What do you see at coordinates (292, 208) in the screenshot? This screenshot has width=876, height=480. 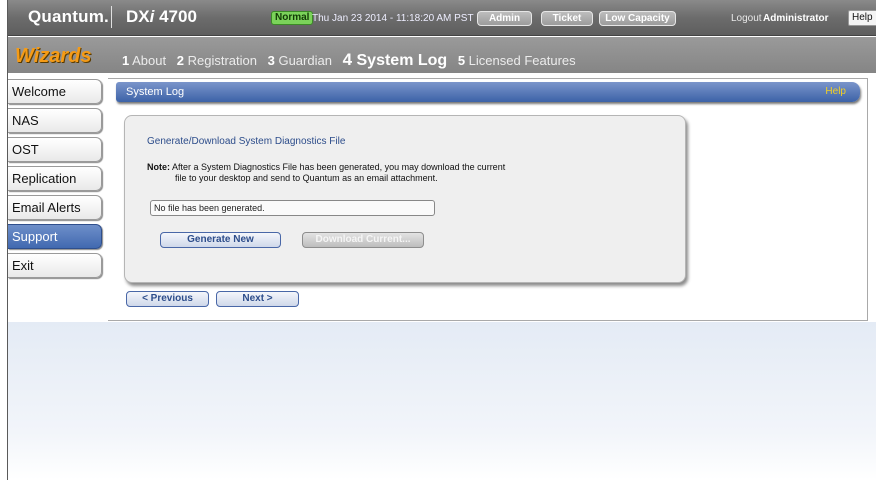 I see `file-status-field: No file has been generated.` at bounding box center [292, 208].